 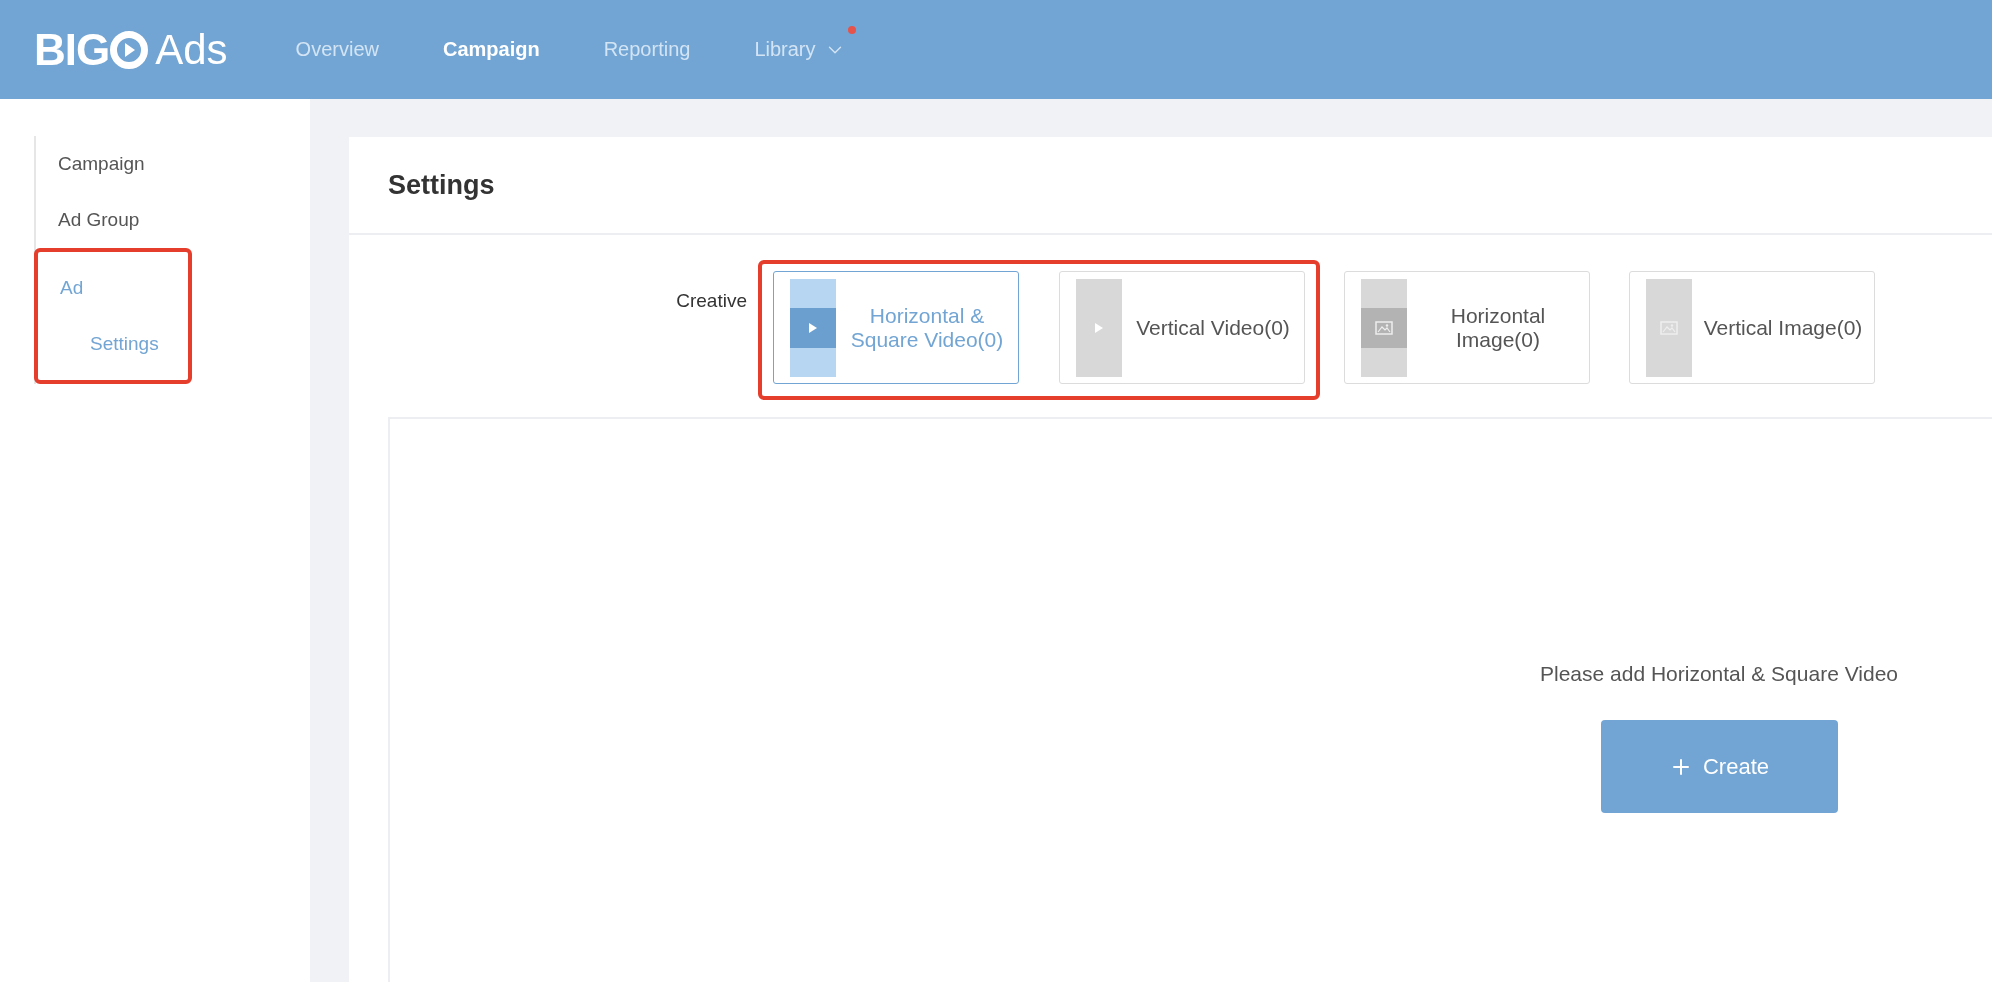 I want to click on image-icon, so click(x=1384, y=327).